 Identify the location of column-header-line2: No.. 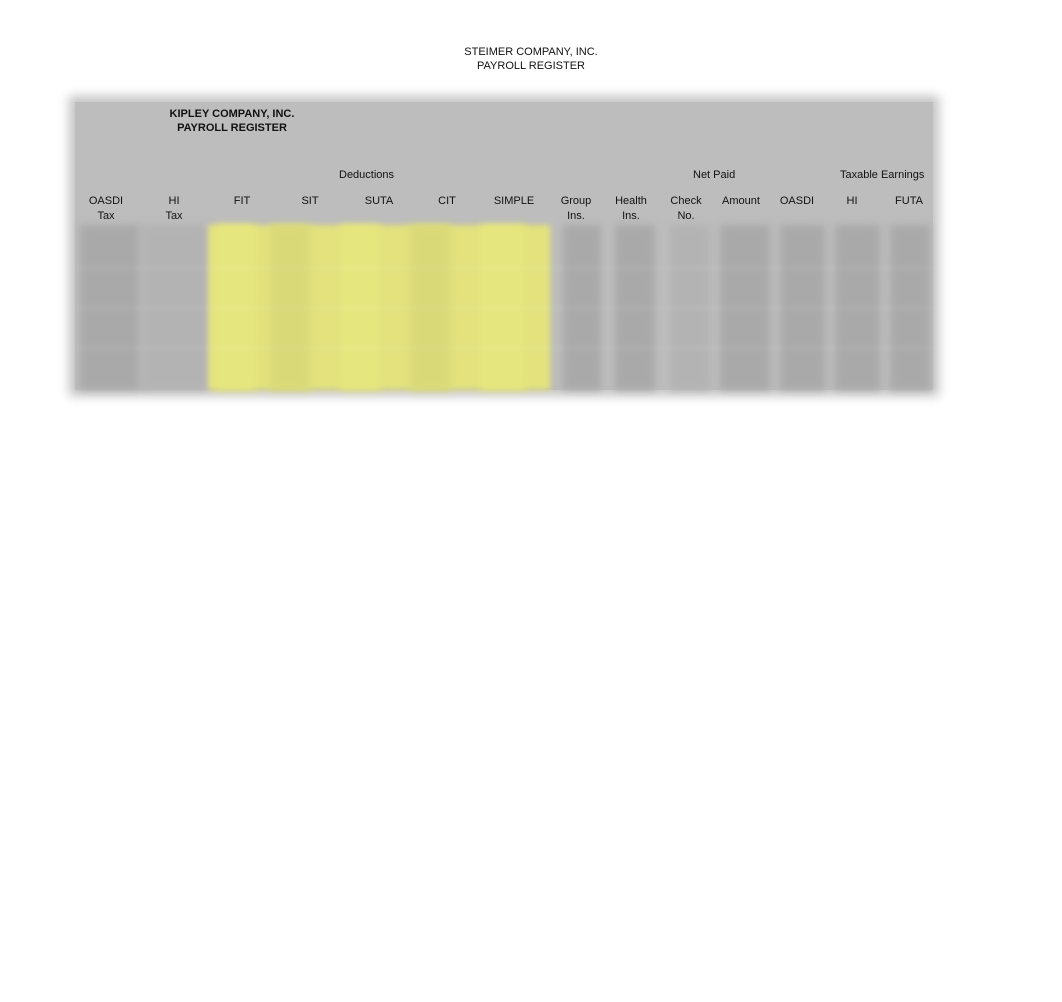
(686, 216).